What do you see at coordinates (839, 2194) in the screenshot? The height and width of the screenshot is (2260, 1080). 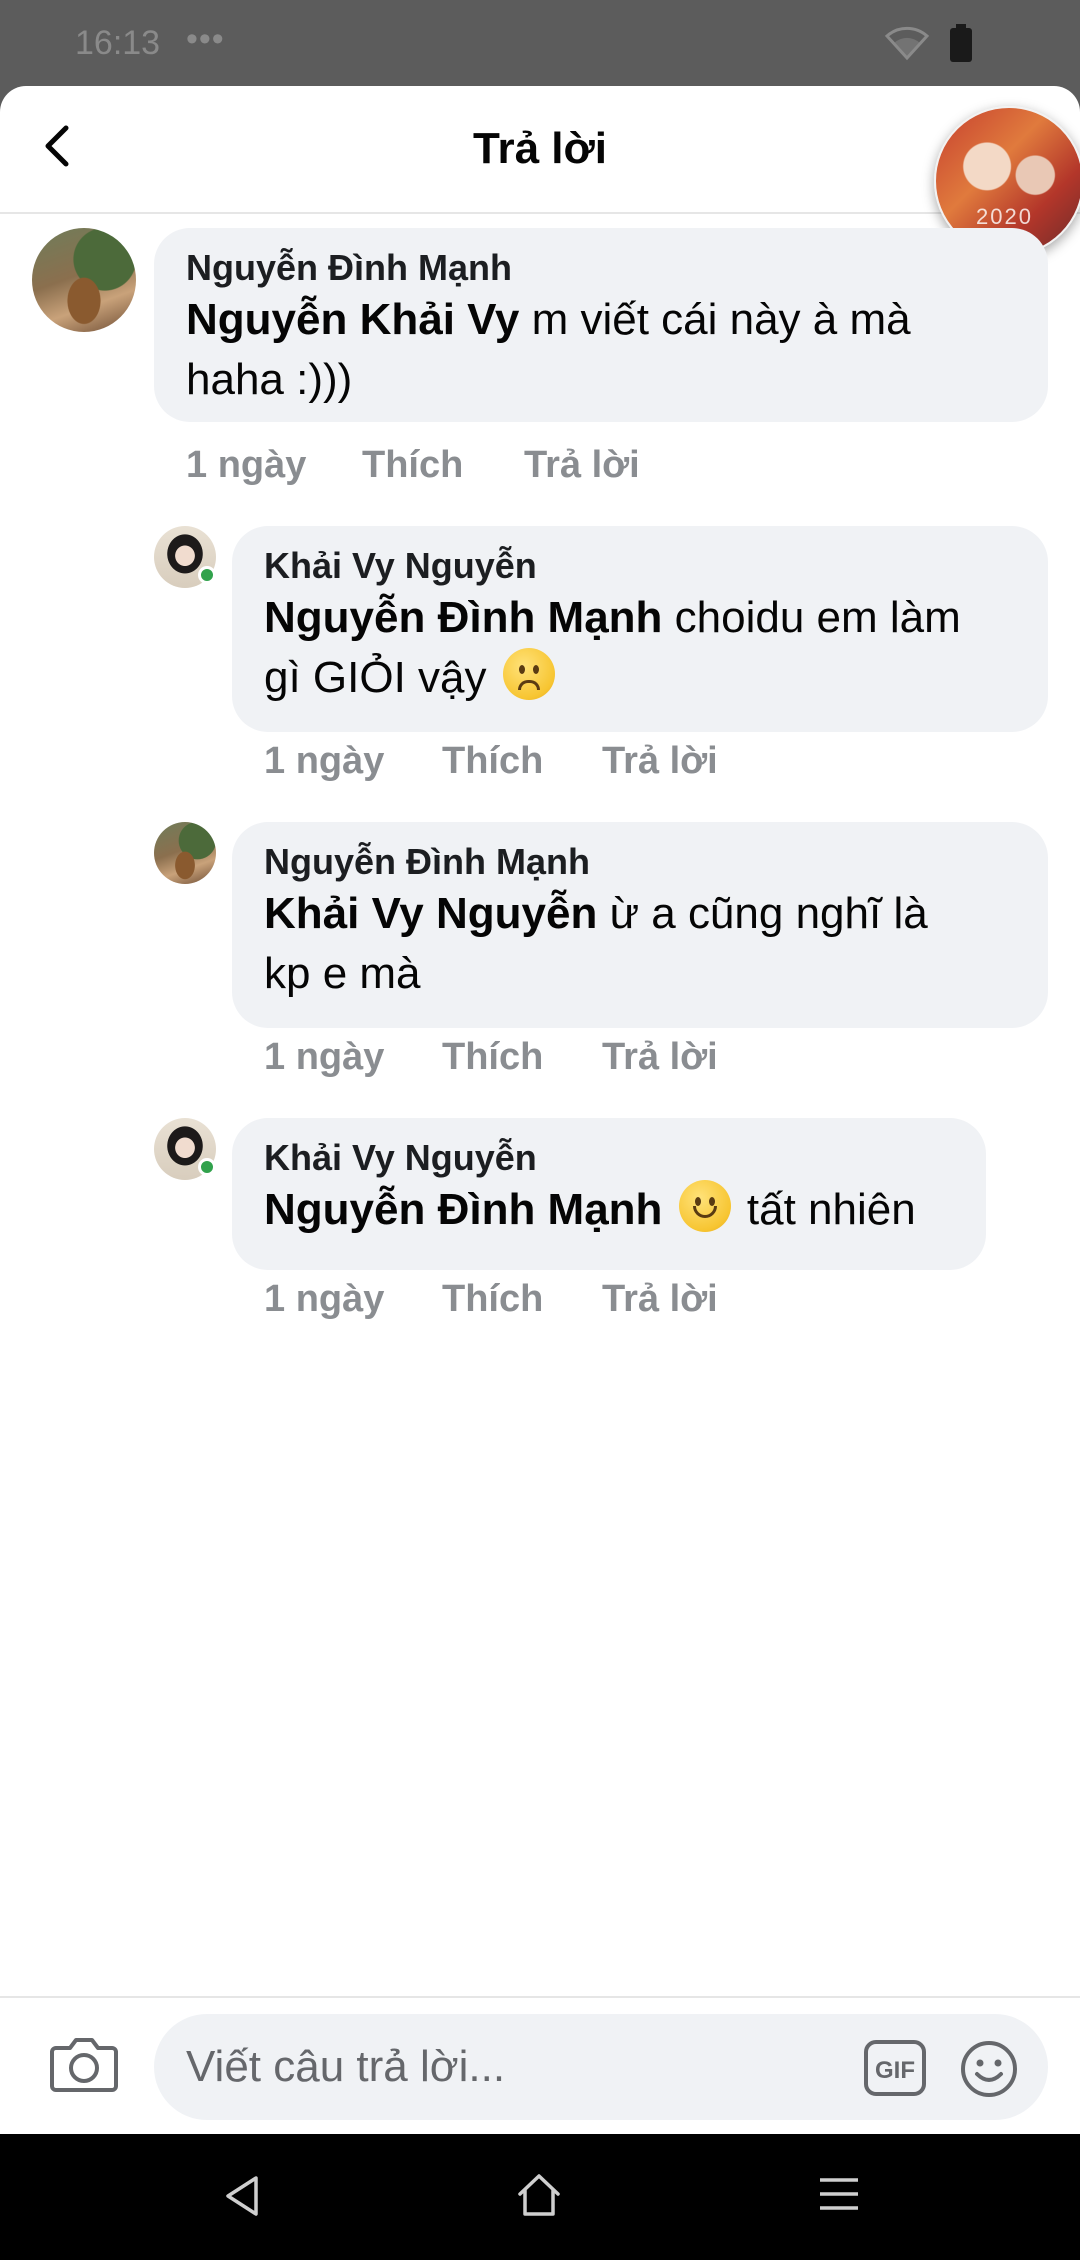 I see `nav-menu-icon` at bounding box center [839, 2194].